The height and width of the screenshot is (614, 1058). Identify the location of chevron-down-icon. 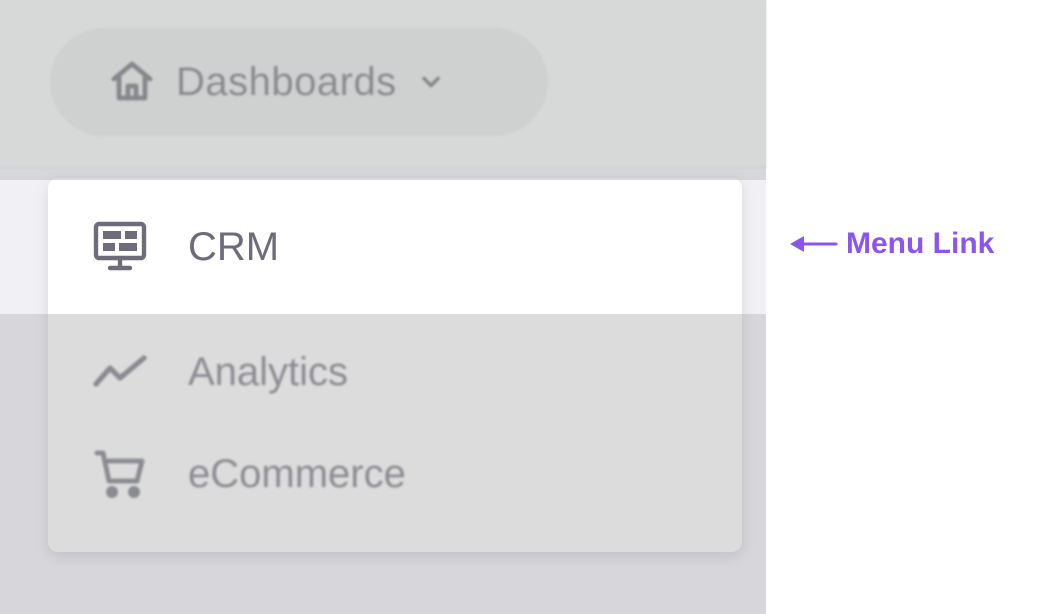
(431, 82).